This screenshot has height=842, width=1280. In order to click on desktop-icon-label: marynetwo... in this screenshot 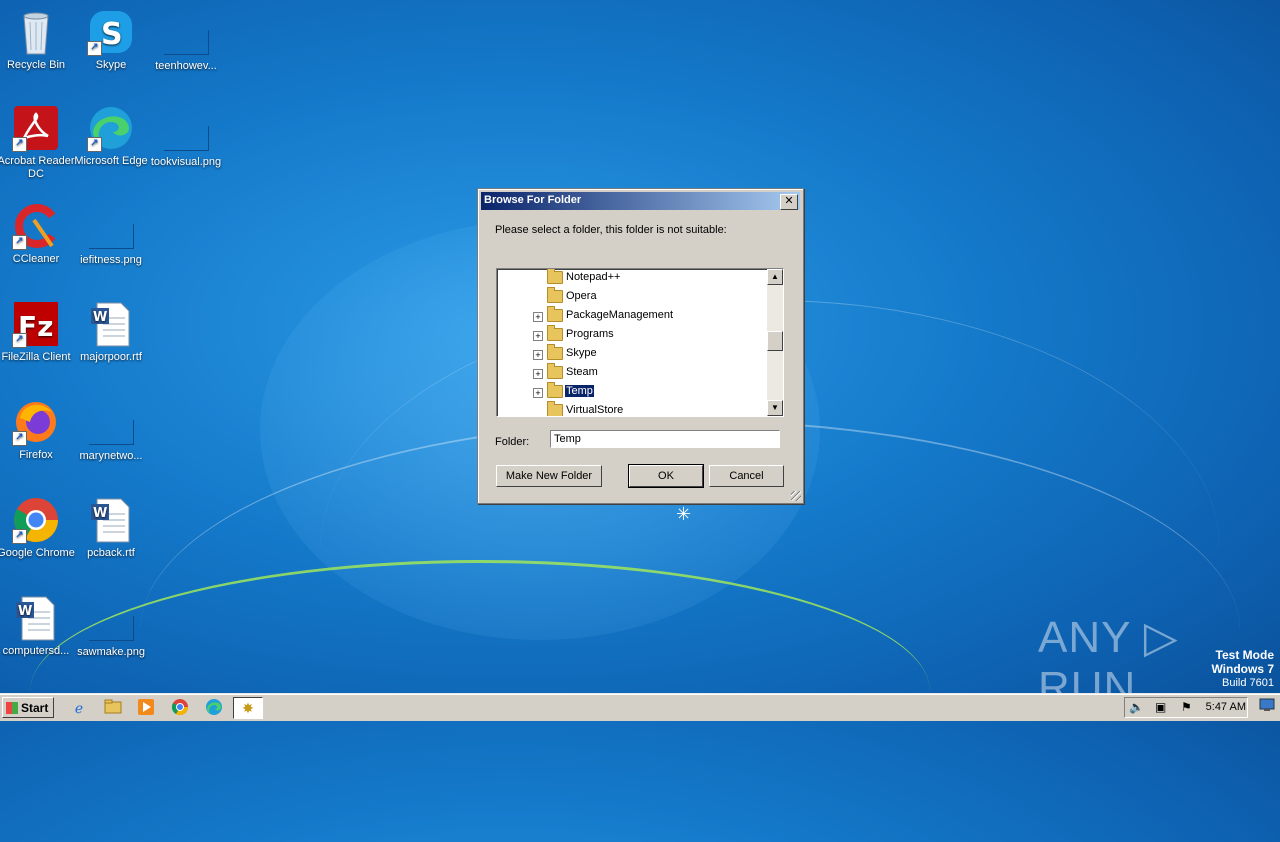, I will do `click(111, 456)`.